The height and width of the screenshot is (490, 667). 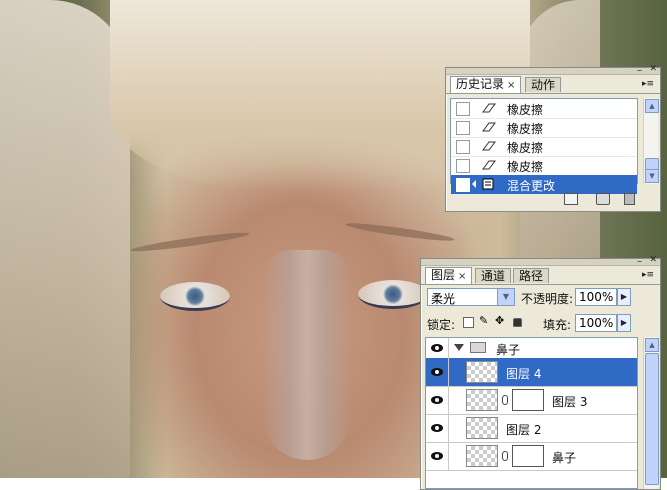 What do you see at coordinates (517, 322) in the screenshot?
I see `lock-all-icon` at bounding box center [517, 322].